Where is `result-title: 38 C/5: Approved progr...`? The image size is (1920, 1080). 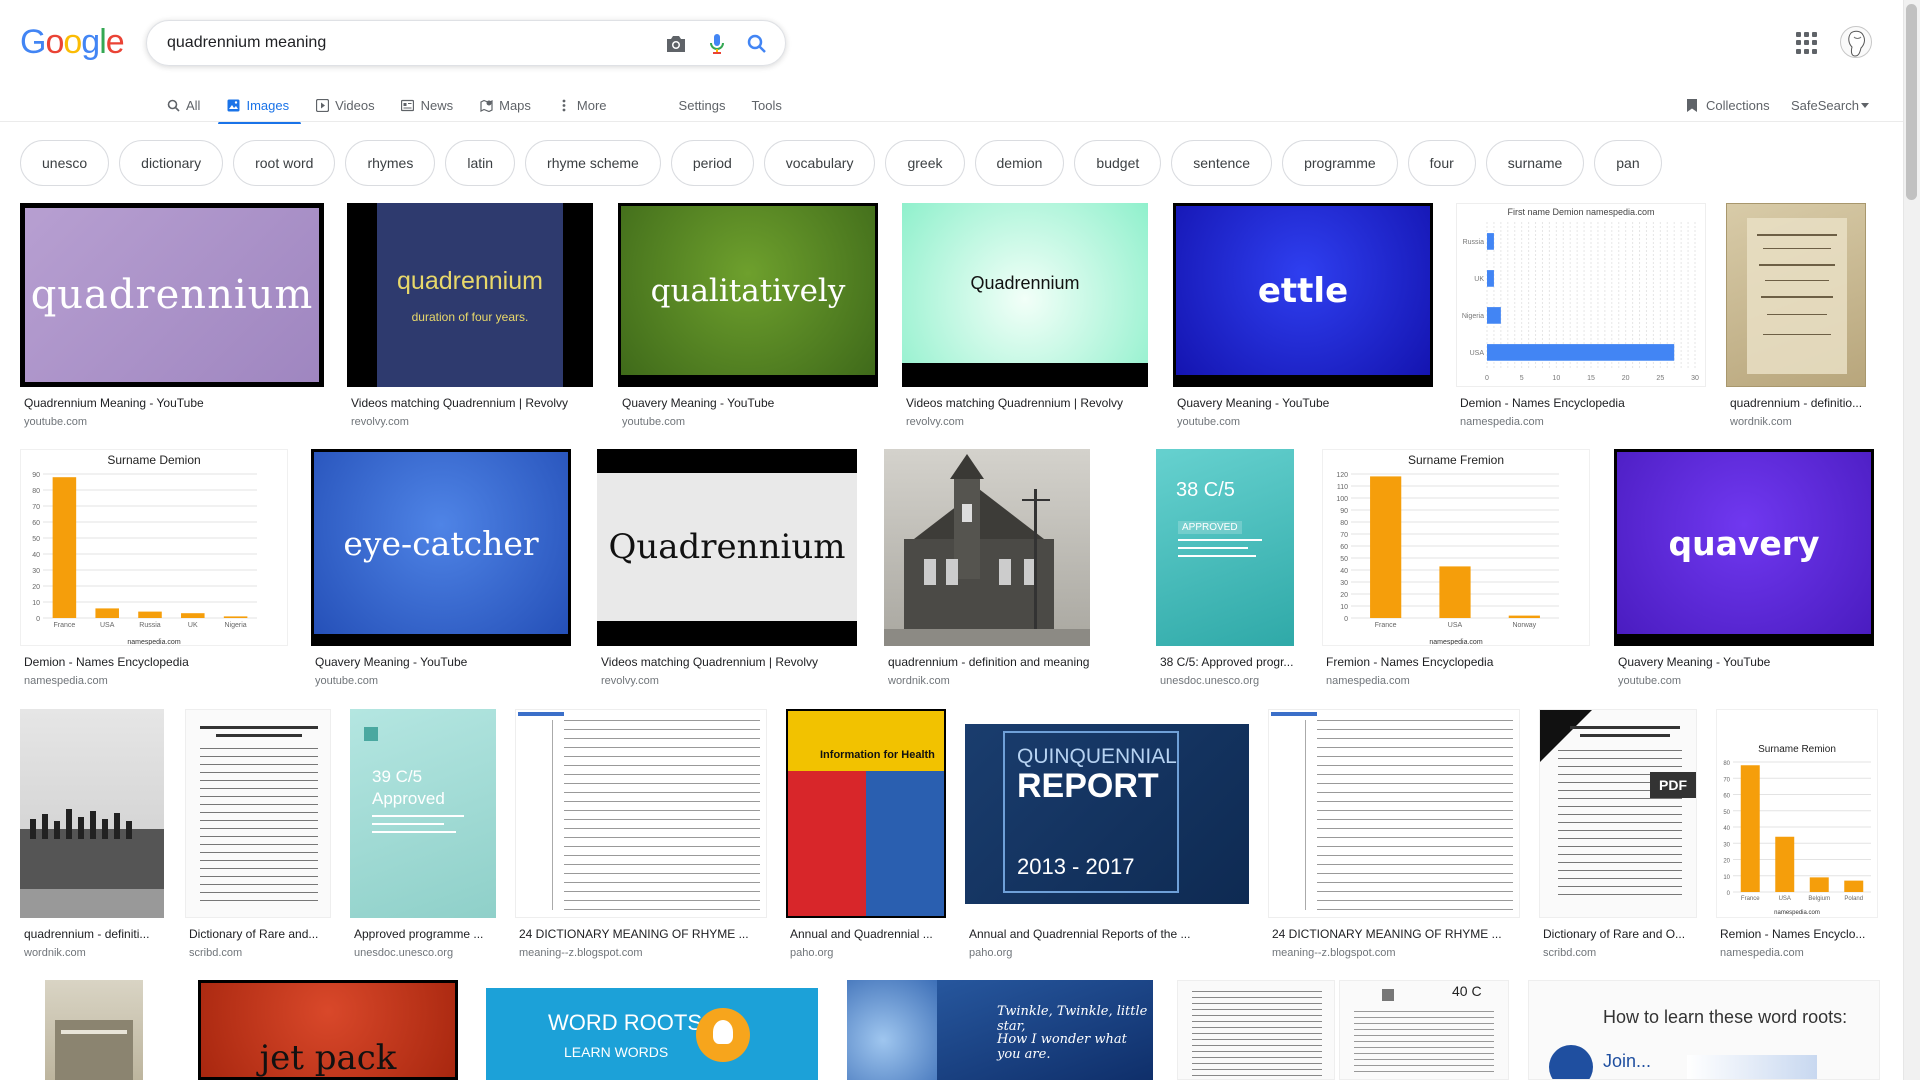 result-title: 38 C/5: Approved progr... is located at coordinates (1227, 662).